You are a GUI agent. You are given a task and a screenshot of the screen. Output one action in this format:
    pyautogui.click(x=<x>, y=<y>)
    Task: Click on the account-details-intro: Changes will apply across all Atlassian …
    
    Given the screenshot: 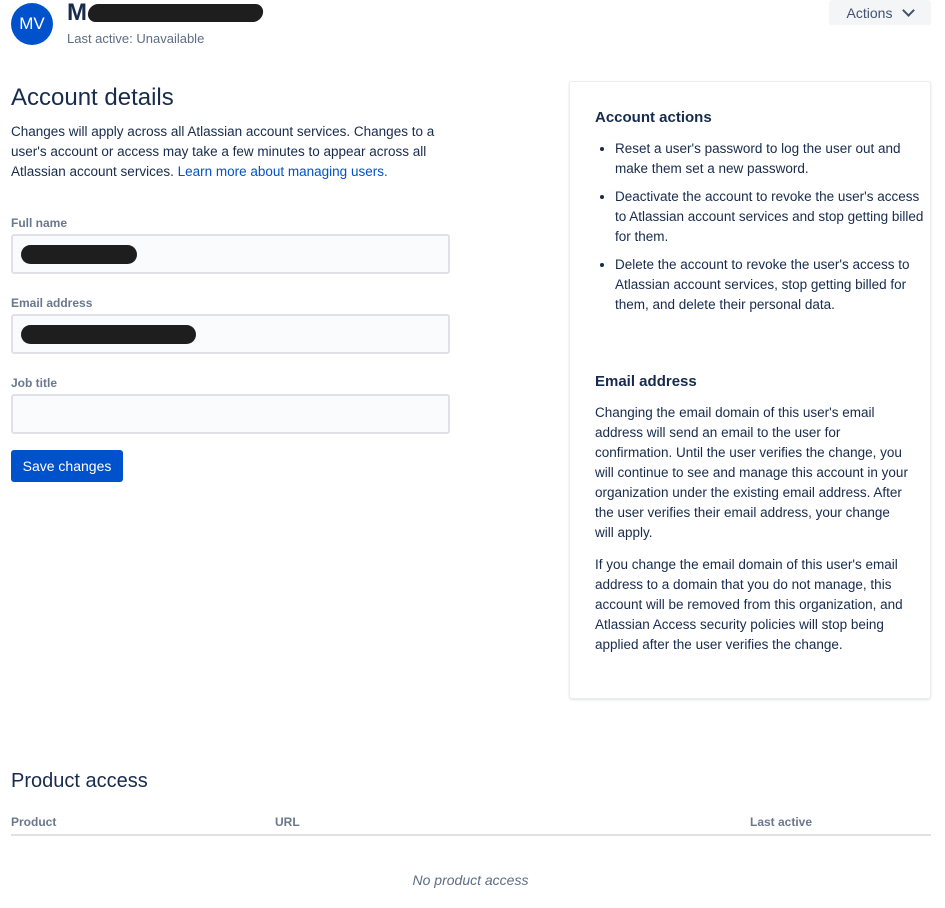 What is the action you would take?
    pyautogui.click(x=231, y=152)
    